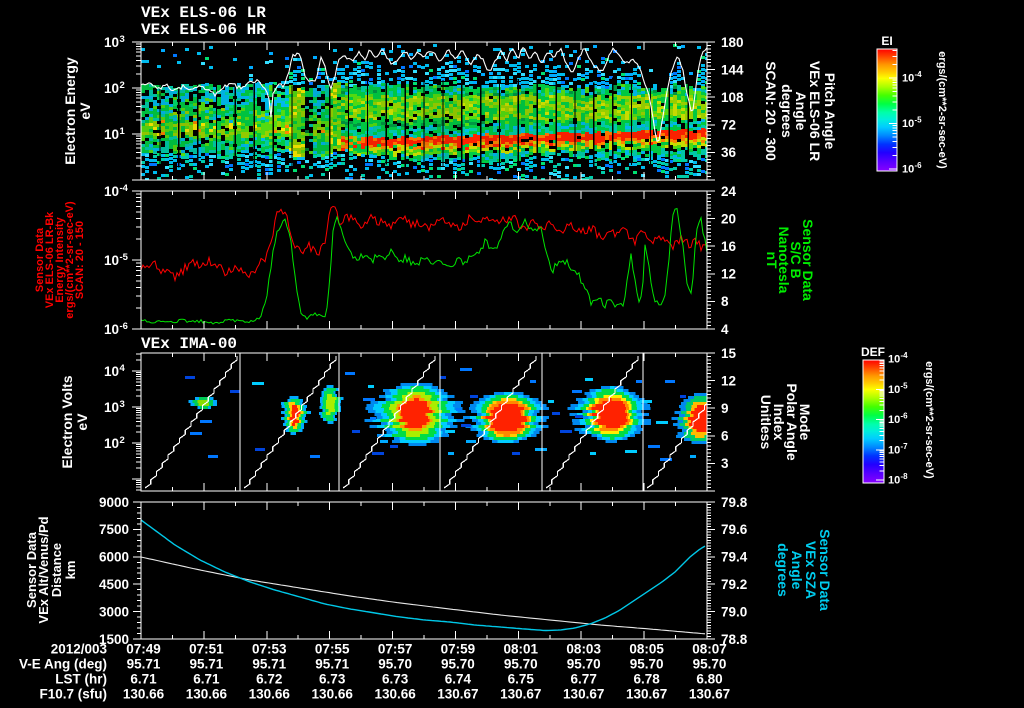  Describe the element at coordinates (728, 274) in the screenshot. I see `svg-text: 12` at that location.